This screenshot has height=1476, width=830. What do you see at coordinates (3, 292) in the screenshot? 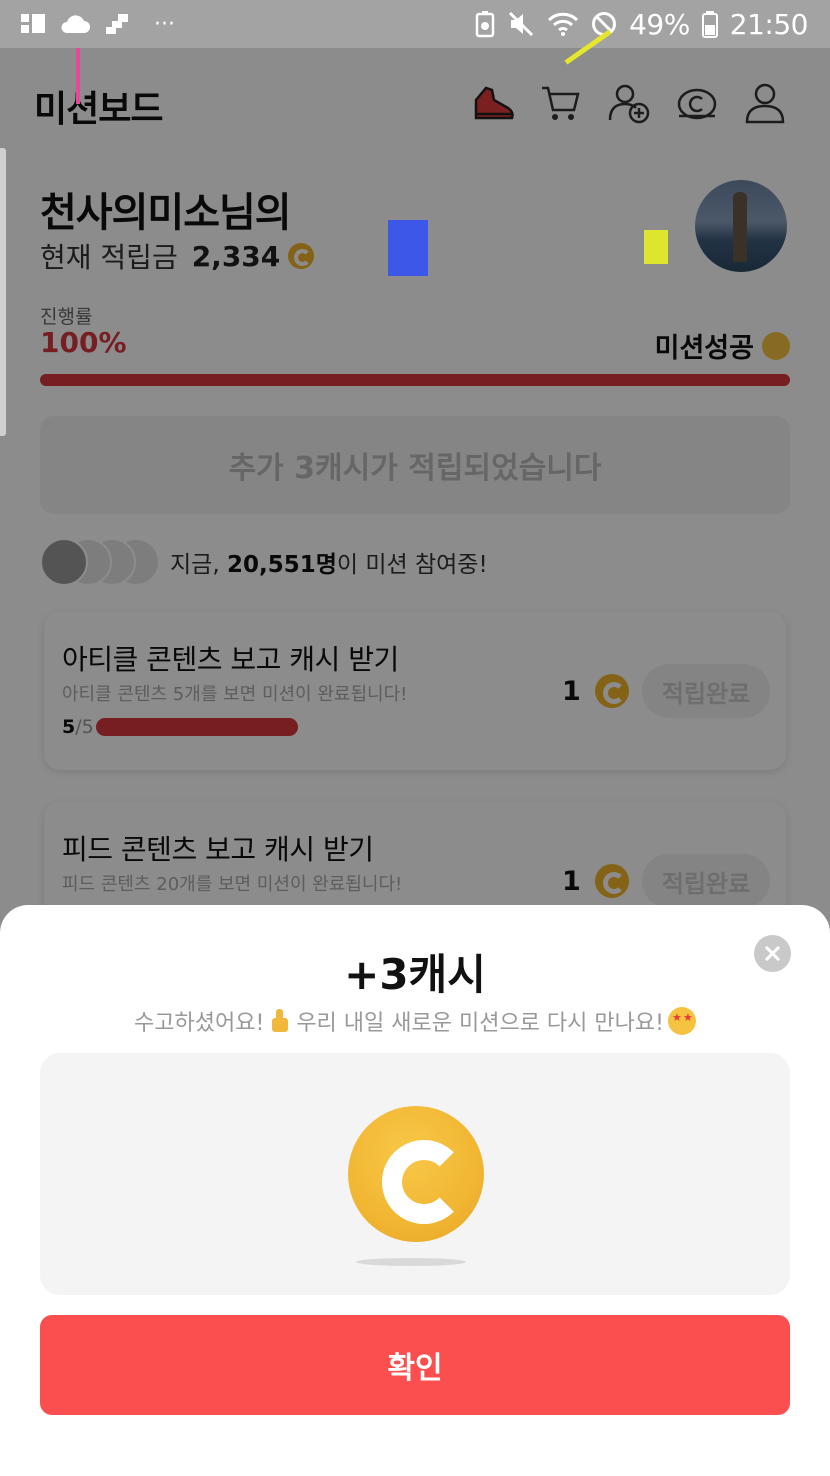
I see `edge-handle` at bounding box center [3, 292].